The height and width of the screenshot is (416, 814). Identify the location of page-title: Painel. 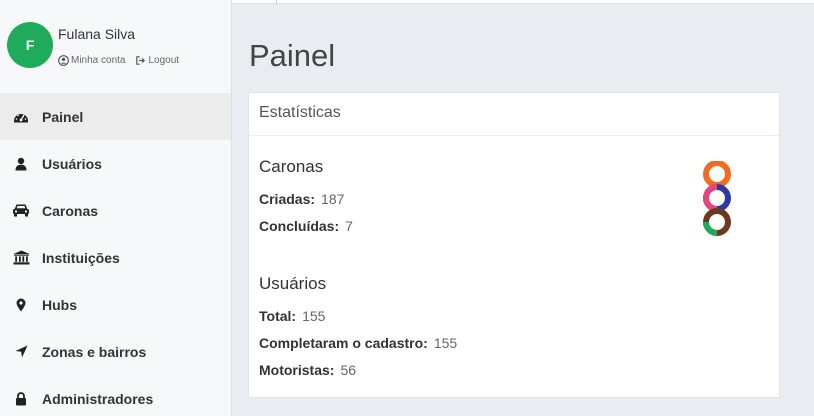
(292, 55).